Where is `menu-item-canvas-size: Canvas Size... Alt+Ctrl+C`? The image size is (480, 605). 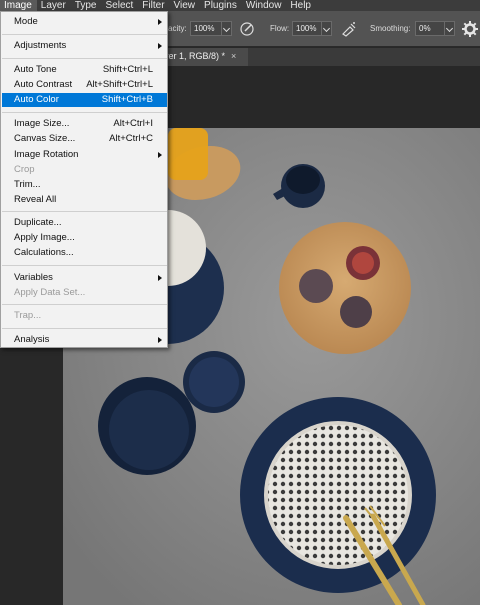 menu-item-canvas-size: Canvas Size... Alt+Ctrl+C is located at coordinates (84, 139).